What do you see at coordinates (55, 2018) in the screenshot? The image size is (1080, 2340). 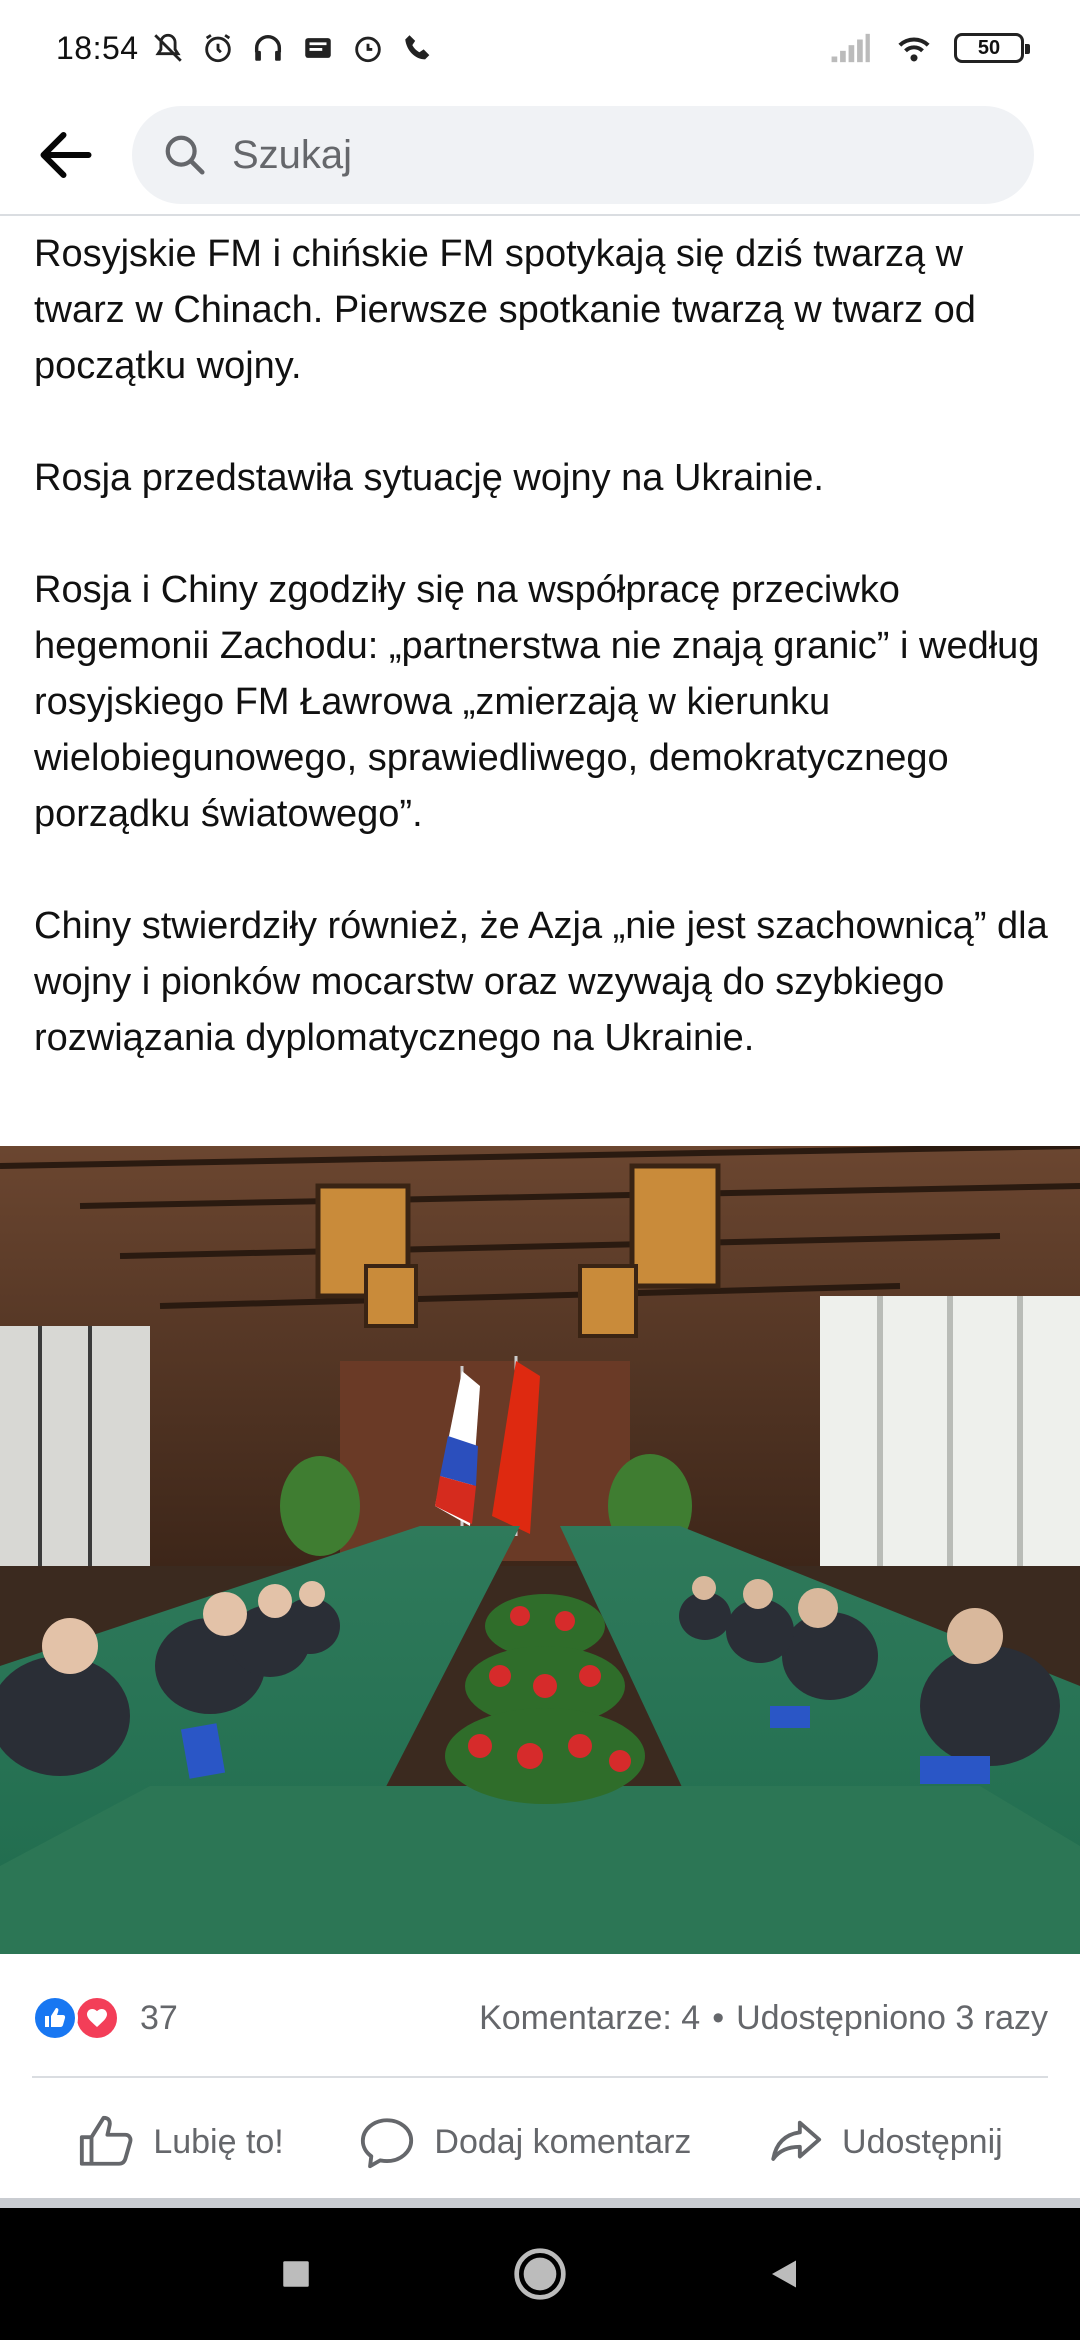 I see `like-reaction-icon` at bounding box center [55, 2018].